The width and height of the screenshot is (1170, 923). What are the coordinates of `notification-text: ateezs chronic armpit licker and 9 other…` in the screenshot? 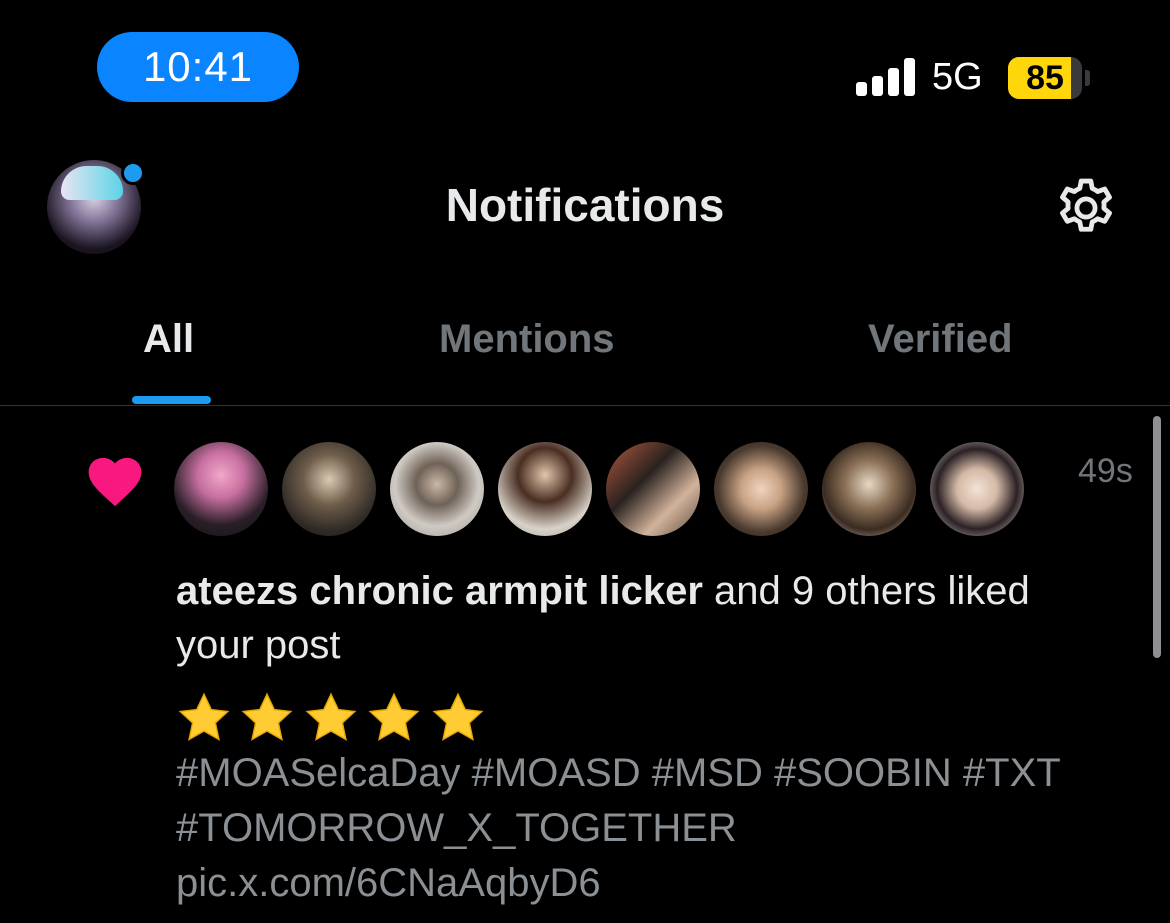 It's located at (646, 618).